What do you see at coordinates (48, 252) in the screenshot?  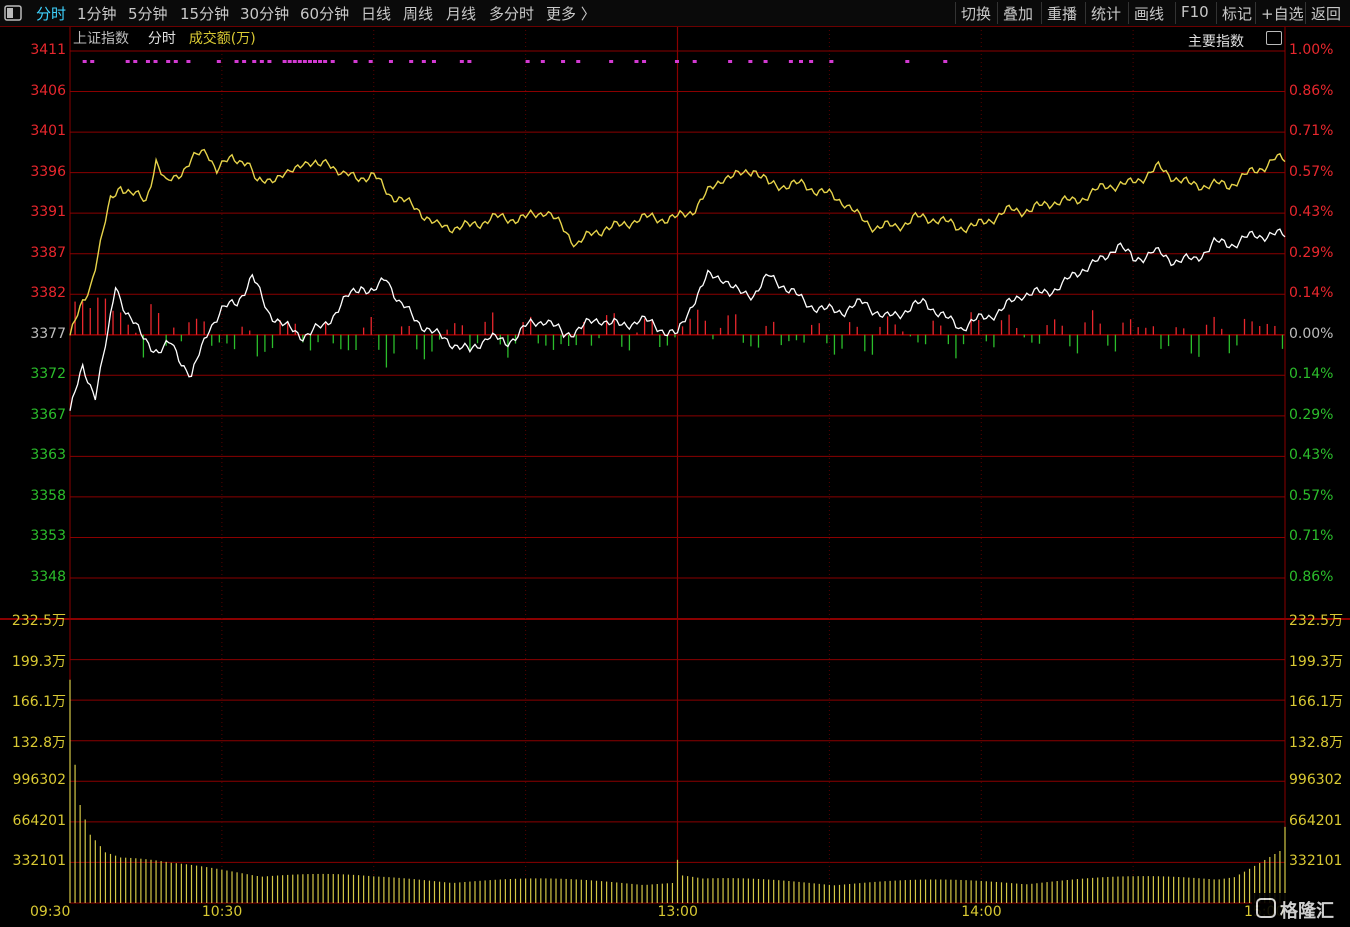 I see `price-tick: 3387` at bounding box center [48, 252].